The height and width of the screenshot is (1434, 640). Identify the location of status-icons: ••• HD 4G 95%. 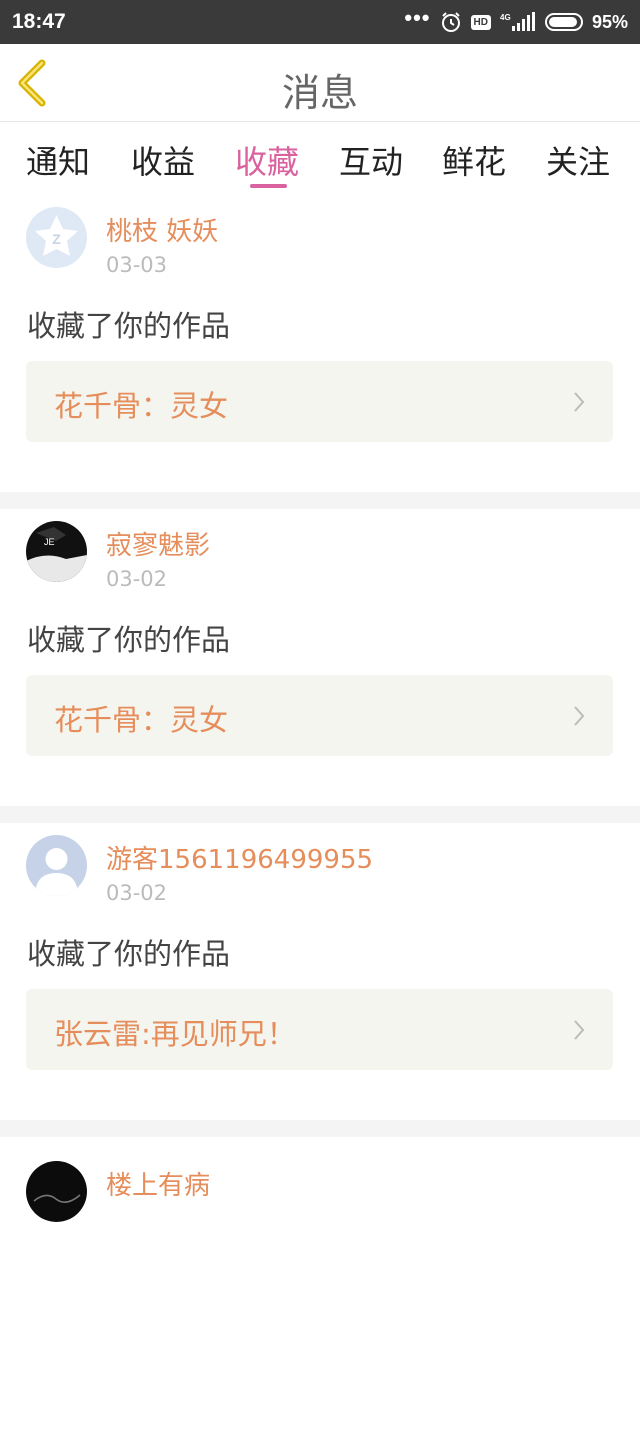
(516, 19).